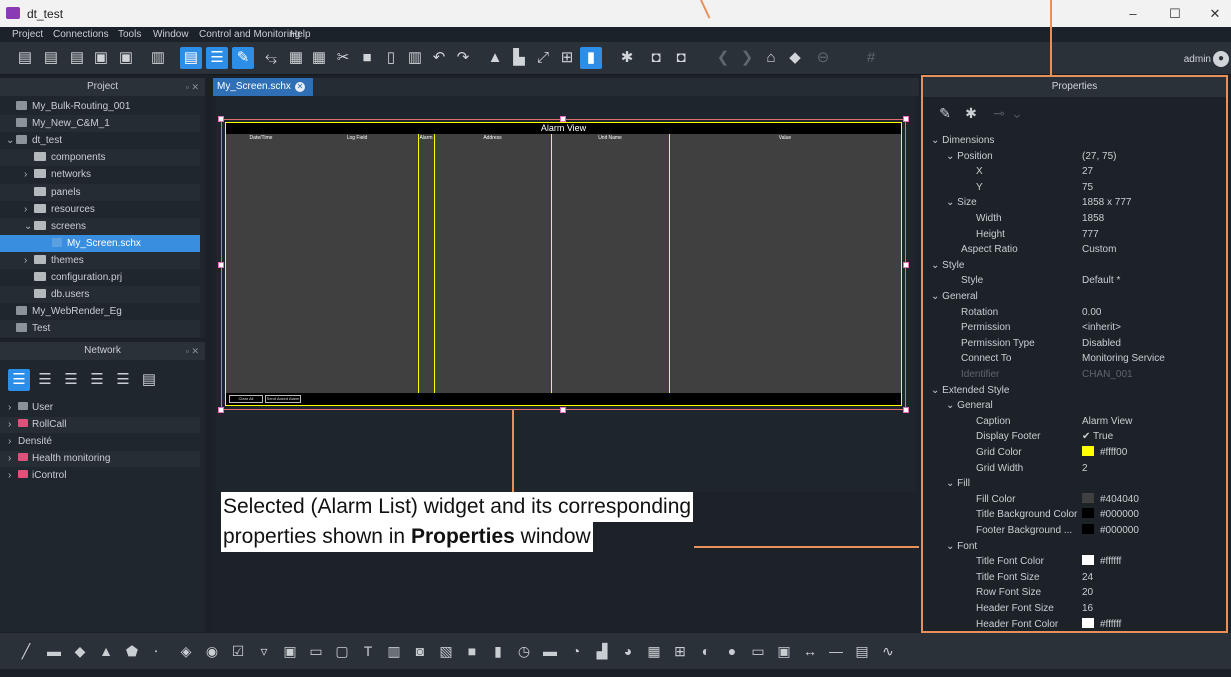  I want to click on property-row: ⌄ Dimensions, so click(1074, 141).